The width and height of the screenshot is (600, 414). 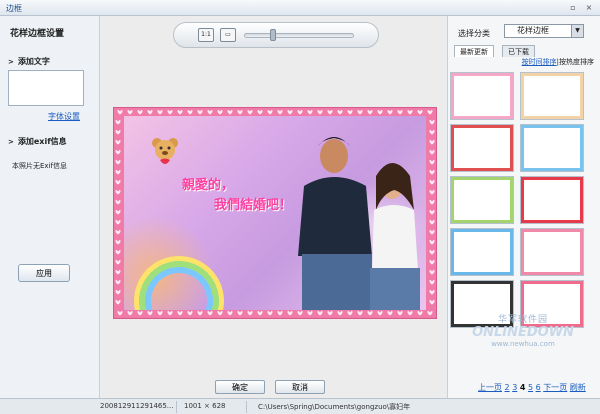 What do you see at coordinates (33, 61) in the screenshot?
I see `add-text-label: 添加文字` at bounding box center [33, 61].